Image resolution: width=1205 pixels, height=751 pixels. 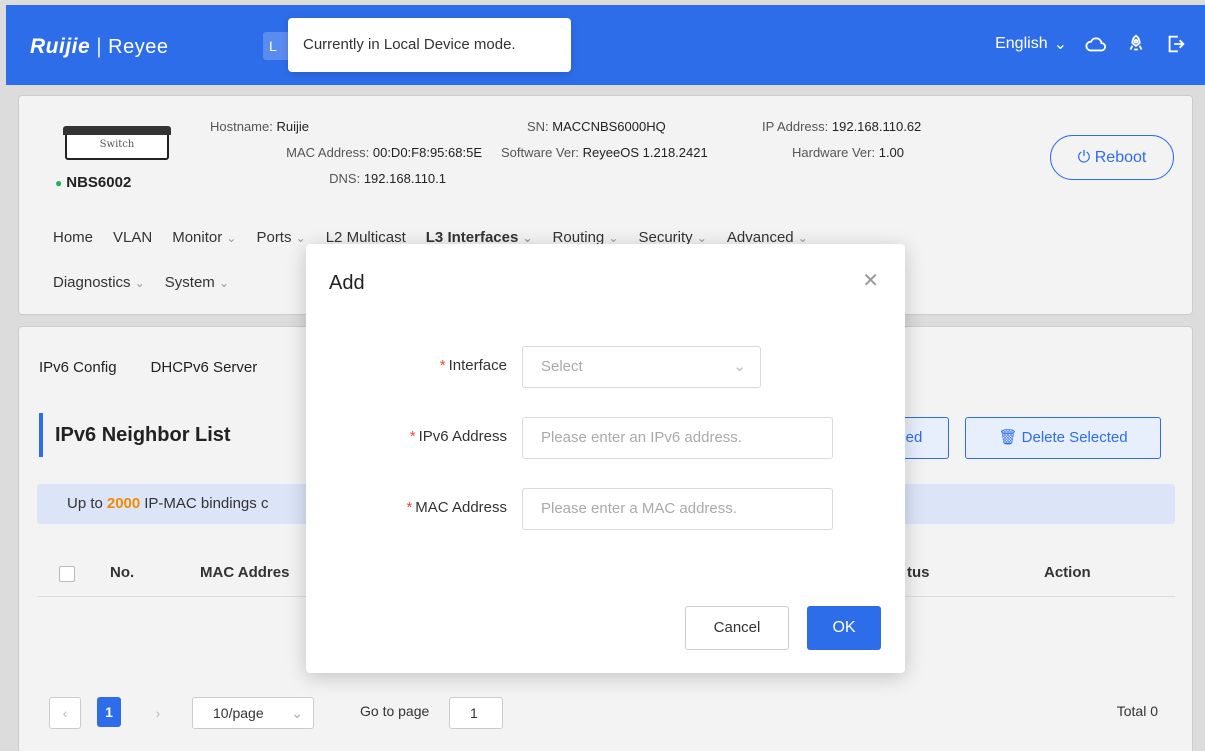 I want to click on switch-device-image: Switch, so click(x=117, y=143).